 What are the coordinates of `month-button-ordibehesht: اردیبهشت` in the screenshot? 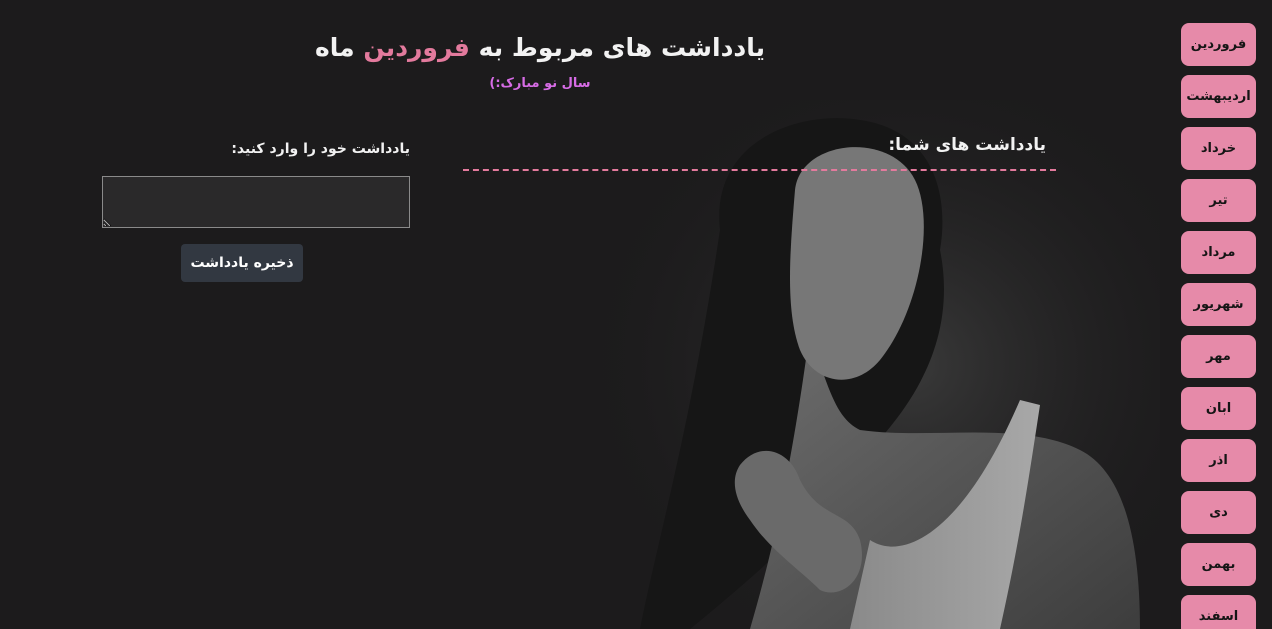 It's located at (1218, 96).